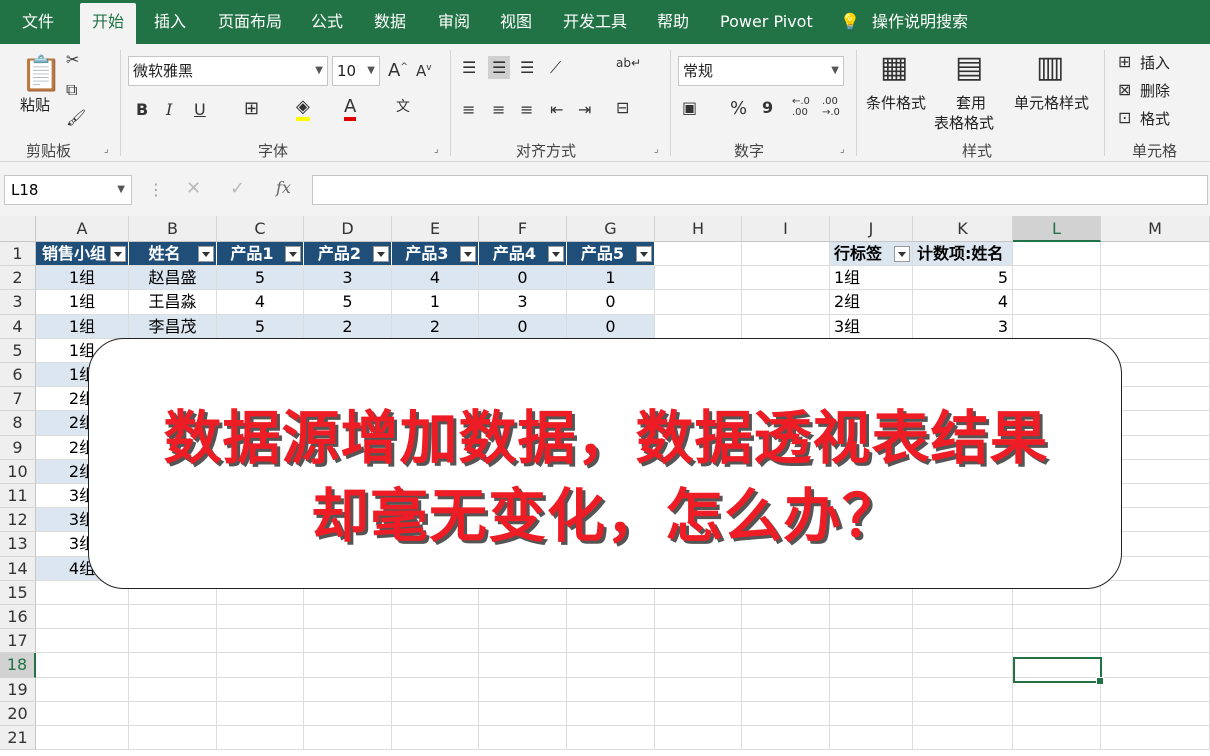 The image size is (1210, 756). Describe the element at coordinates (1155, 617) in the screenshot. I see `cell-m16` at that location.